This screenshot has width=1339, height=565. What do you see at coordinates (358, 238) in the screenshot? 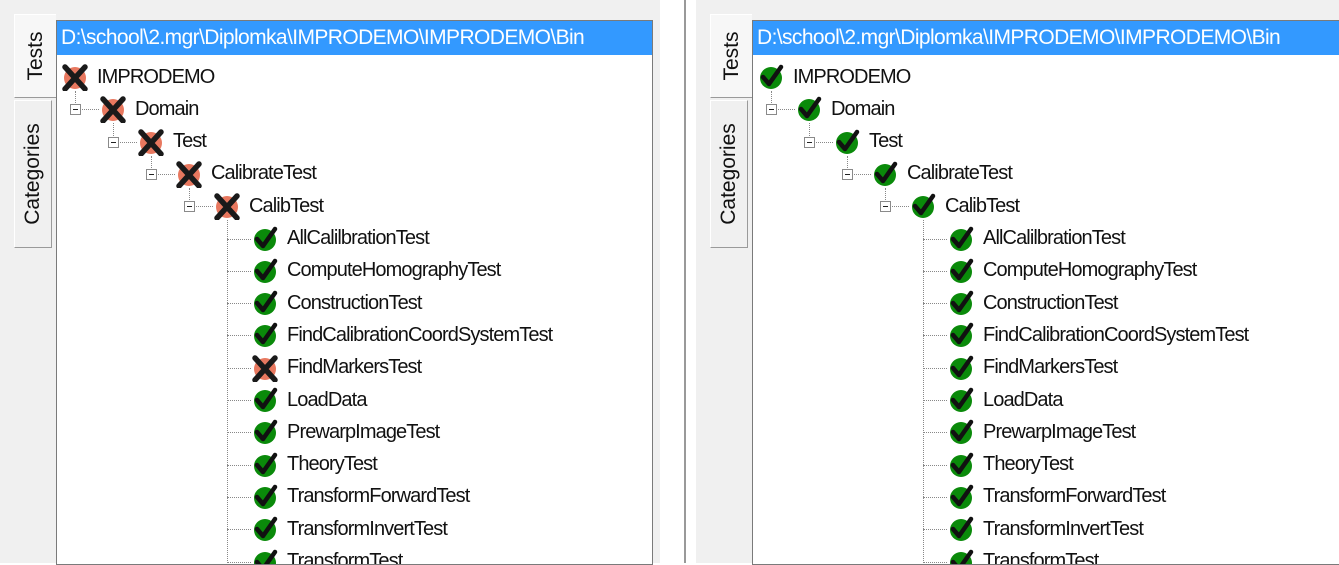
I see `tree-node-label: AllCalilbrationTest` at bounding box center [358, 238].